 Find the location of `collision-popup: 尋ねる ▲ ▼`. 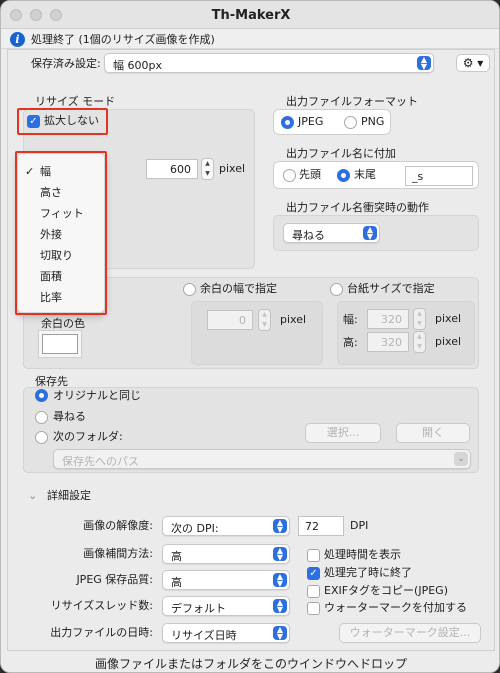

collision-popup: 尋ねる ▲ ▼ is located at coordinates (331, 233).